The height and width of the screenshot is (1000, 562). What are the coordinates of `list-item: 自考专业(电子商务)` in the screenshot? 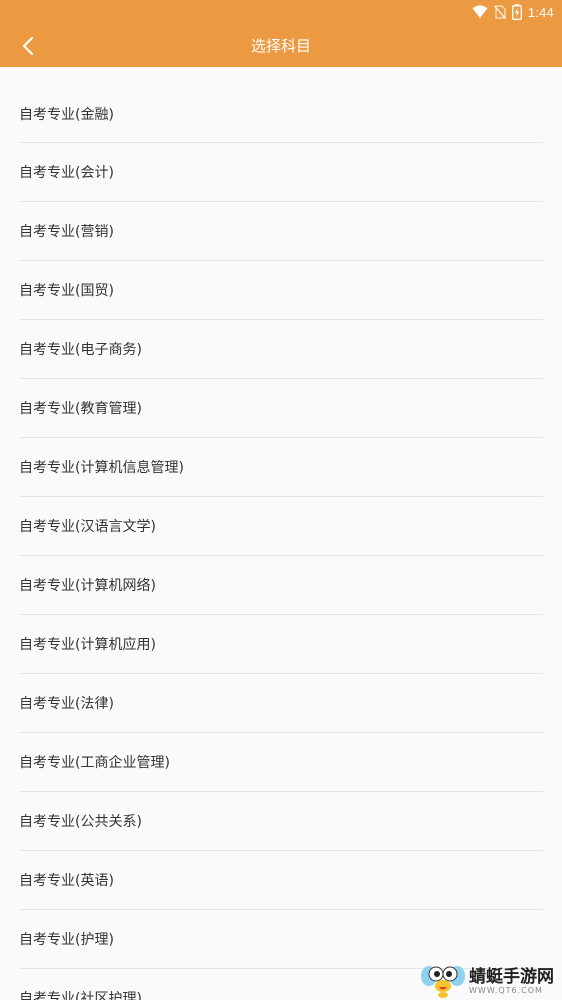 It's located at (281, 349).